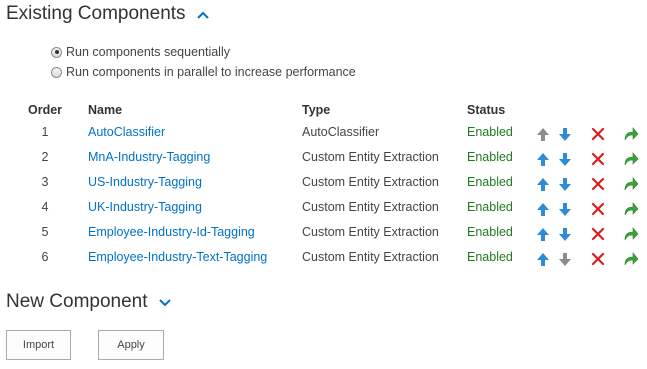 Image resolution: width=647 pixels, height=369 pixels. What do you see at coordinates (45, 207) in the screenshot?
I see `row-order: 4` at bounding box center [45, 207].